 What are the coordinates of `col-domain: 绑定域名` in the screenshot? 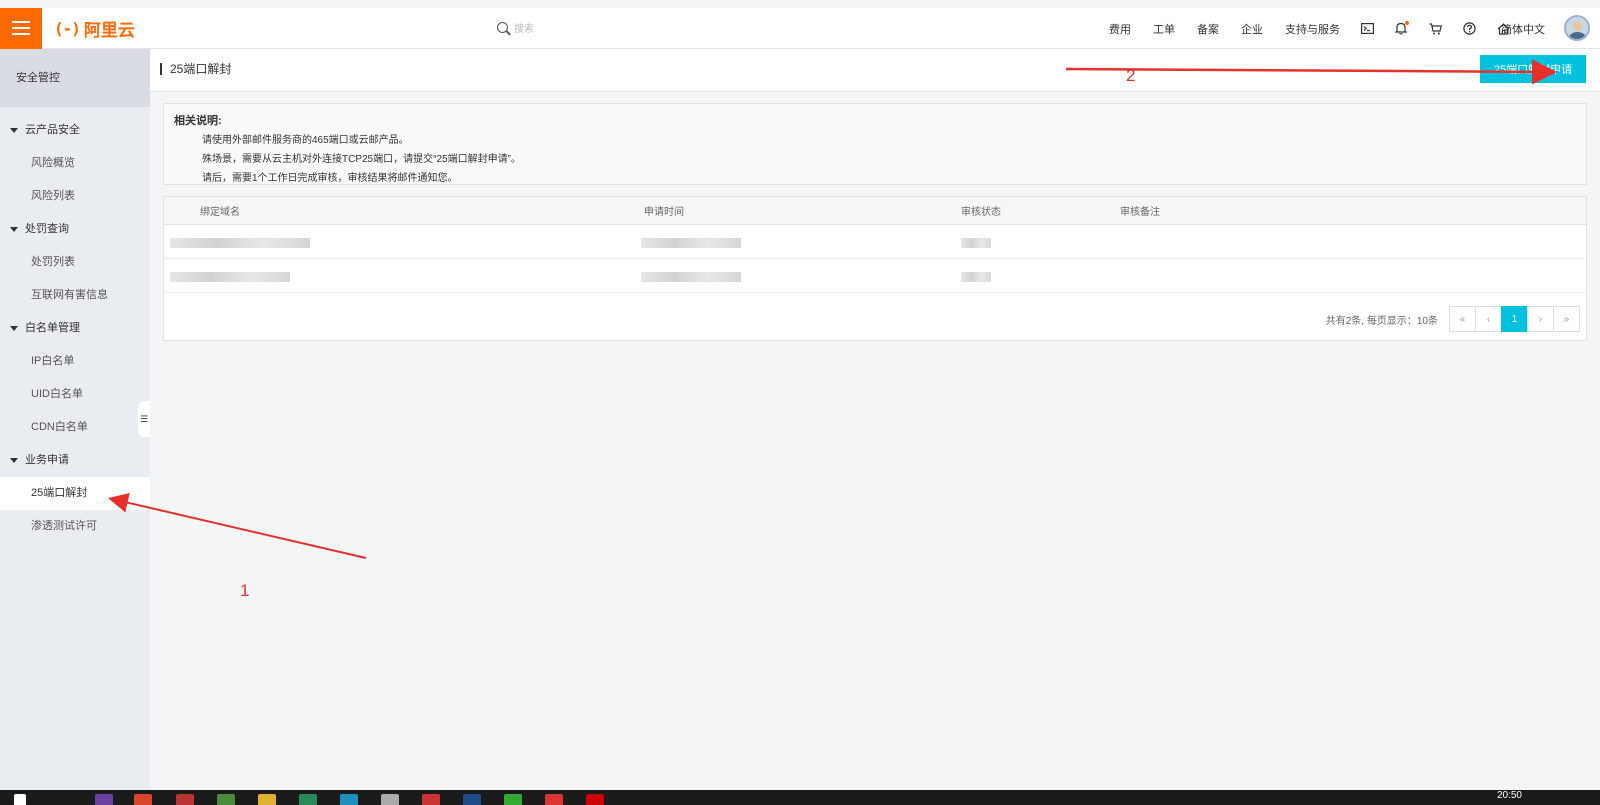 It's located at (220, 212).